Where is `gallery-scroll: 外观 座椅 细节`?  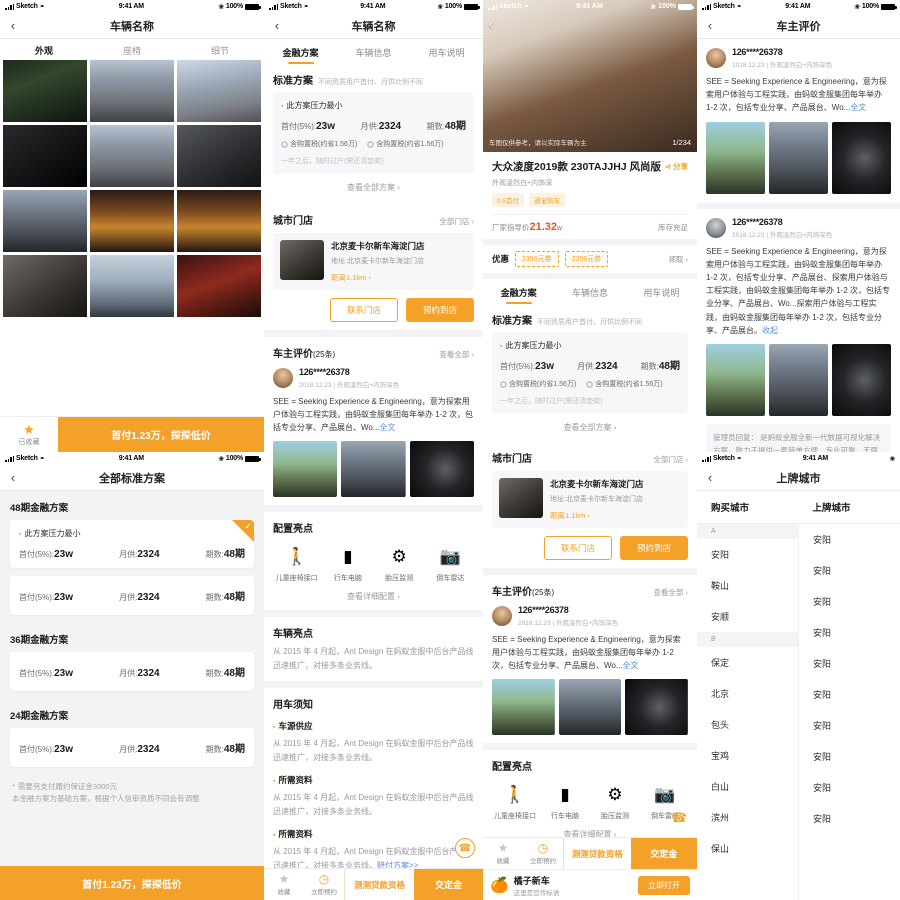
gallery-scroll: 外观 座椅 细节 is located at coordinates (132, 227).